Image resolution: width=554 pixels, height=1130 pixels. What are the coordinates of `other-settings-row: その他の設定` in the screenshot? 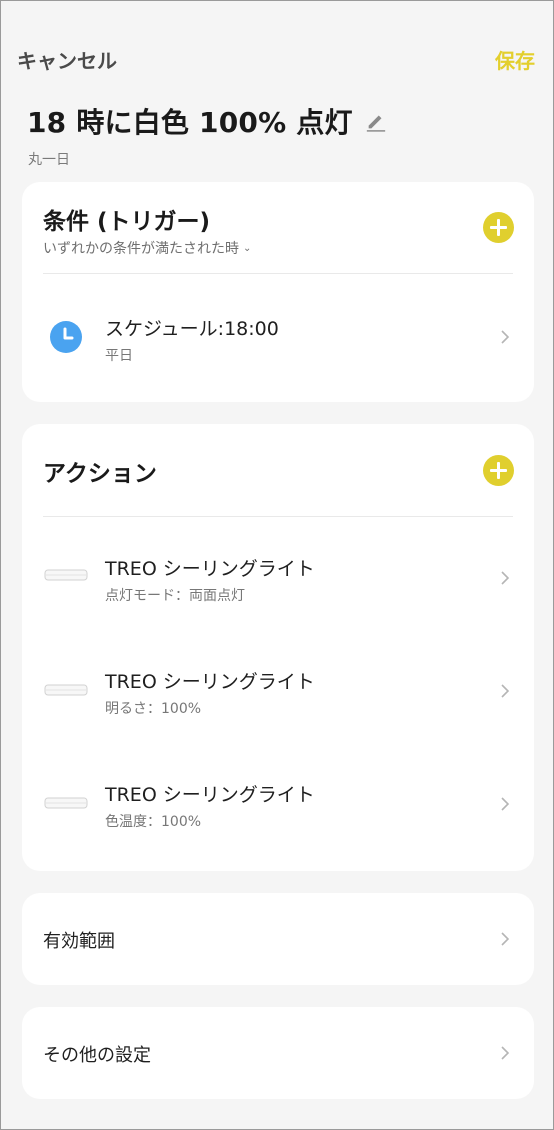 It's located at (278, 1053).